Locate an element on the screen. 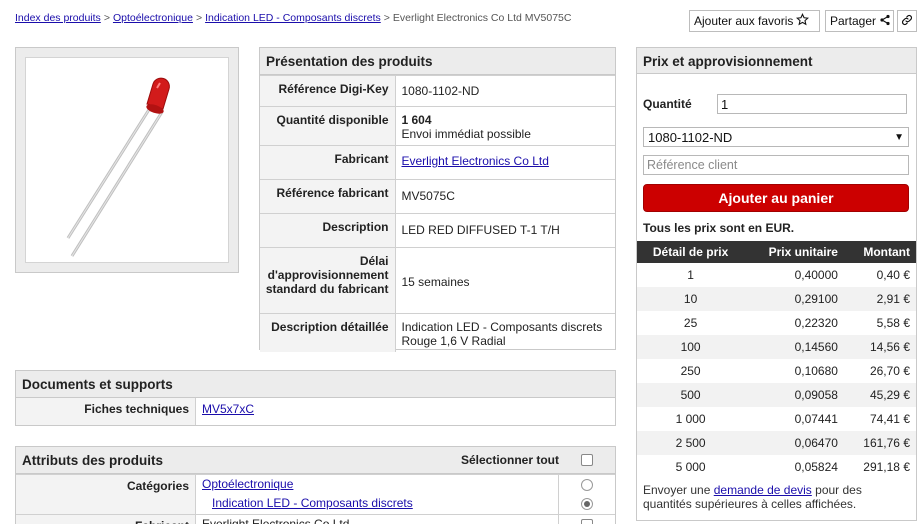  price-break-qty: 5 000 is located at coordinates (690, 467).